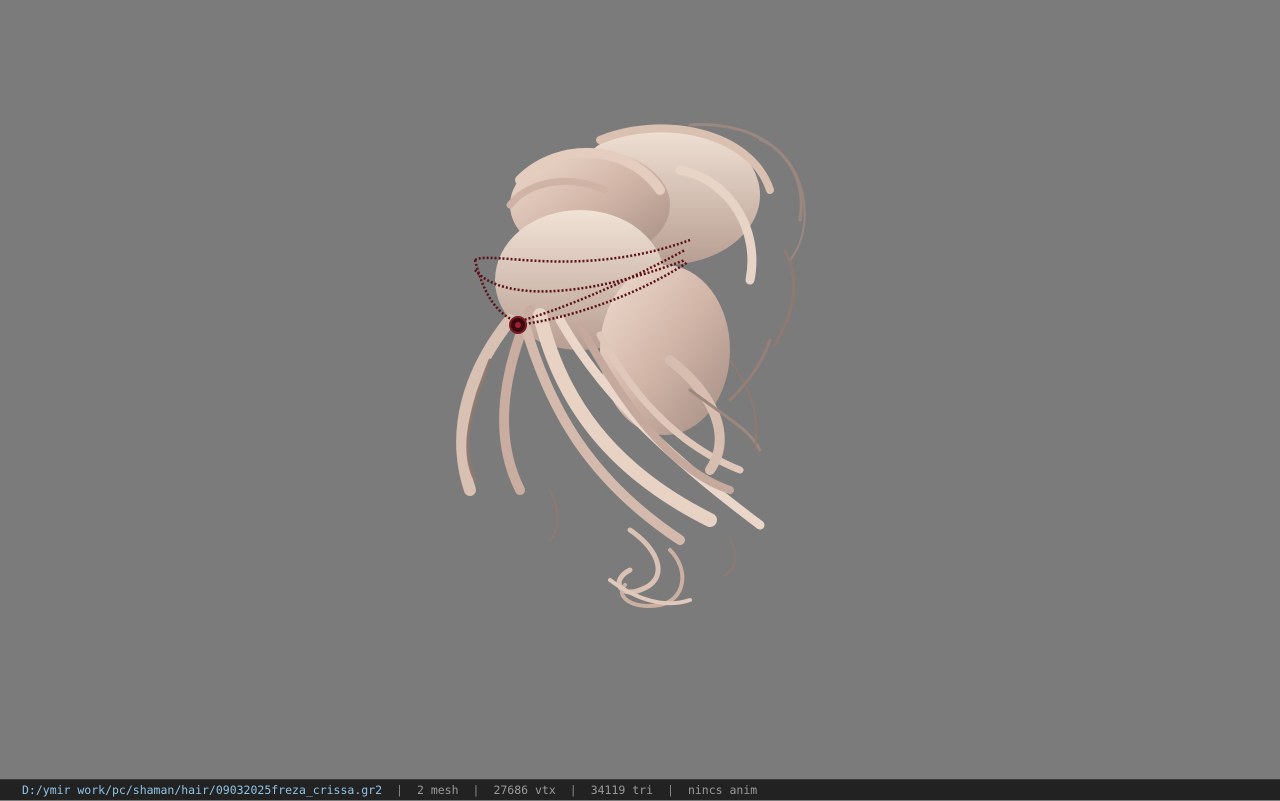 The height and width of the screenshot is (801, 1280). I want to click on mesh-count: 2 mesh, so click(437, 789).